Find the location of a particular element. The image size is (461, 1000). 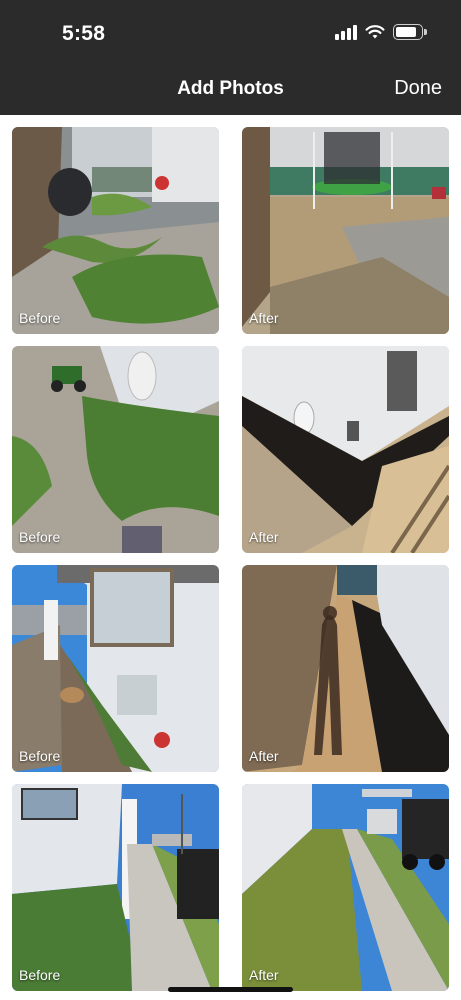

status-time: 5:58 is located at coordinates (84, 33).